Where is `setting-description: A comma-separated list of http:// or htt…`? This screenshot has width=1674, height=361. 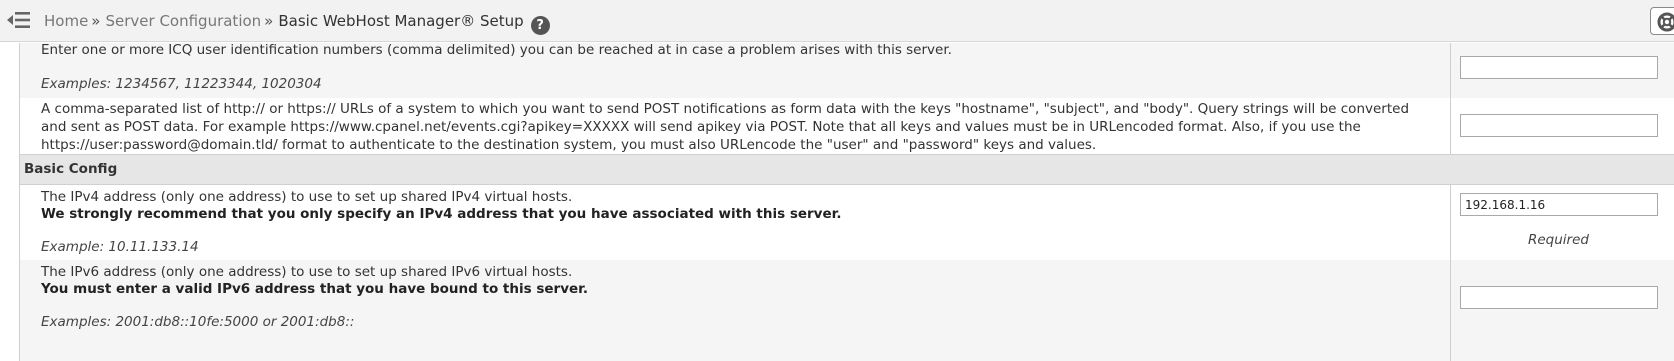 setting-description: A comma-separated list of http:// or htt… is located at coordinates (735, 126).